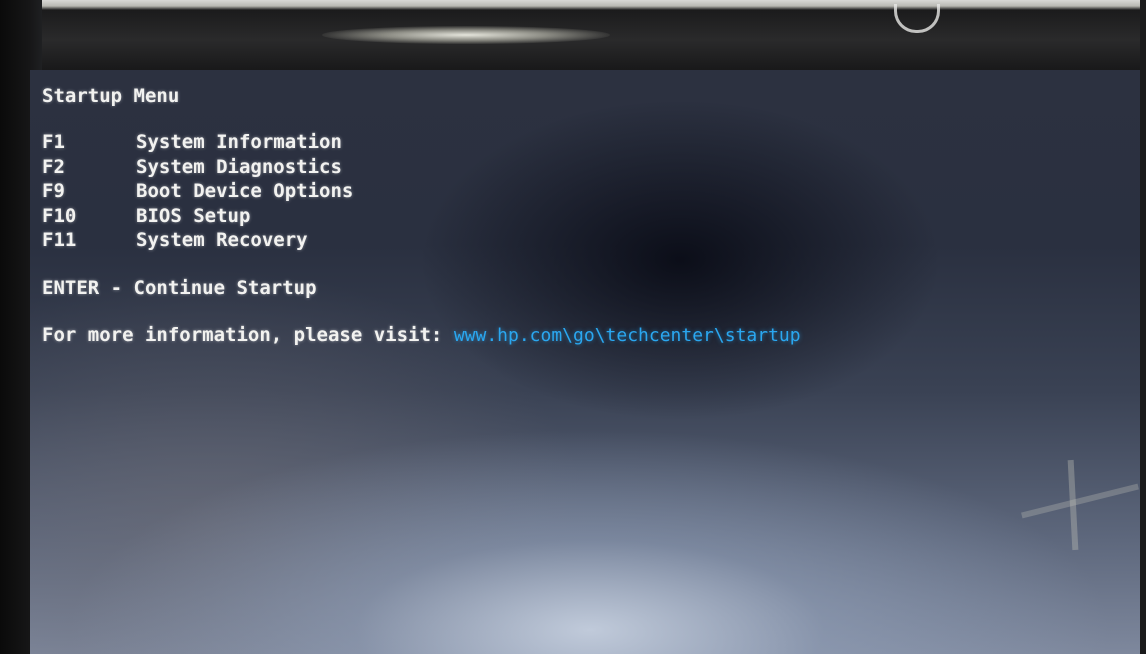  What do you see at coordinates (421, 191) in the screenshot?
I see `menu-item-boot-device-options: F9 Boot Device Options` at bounding box center [421, 191].